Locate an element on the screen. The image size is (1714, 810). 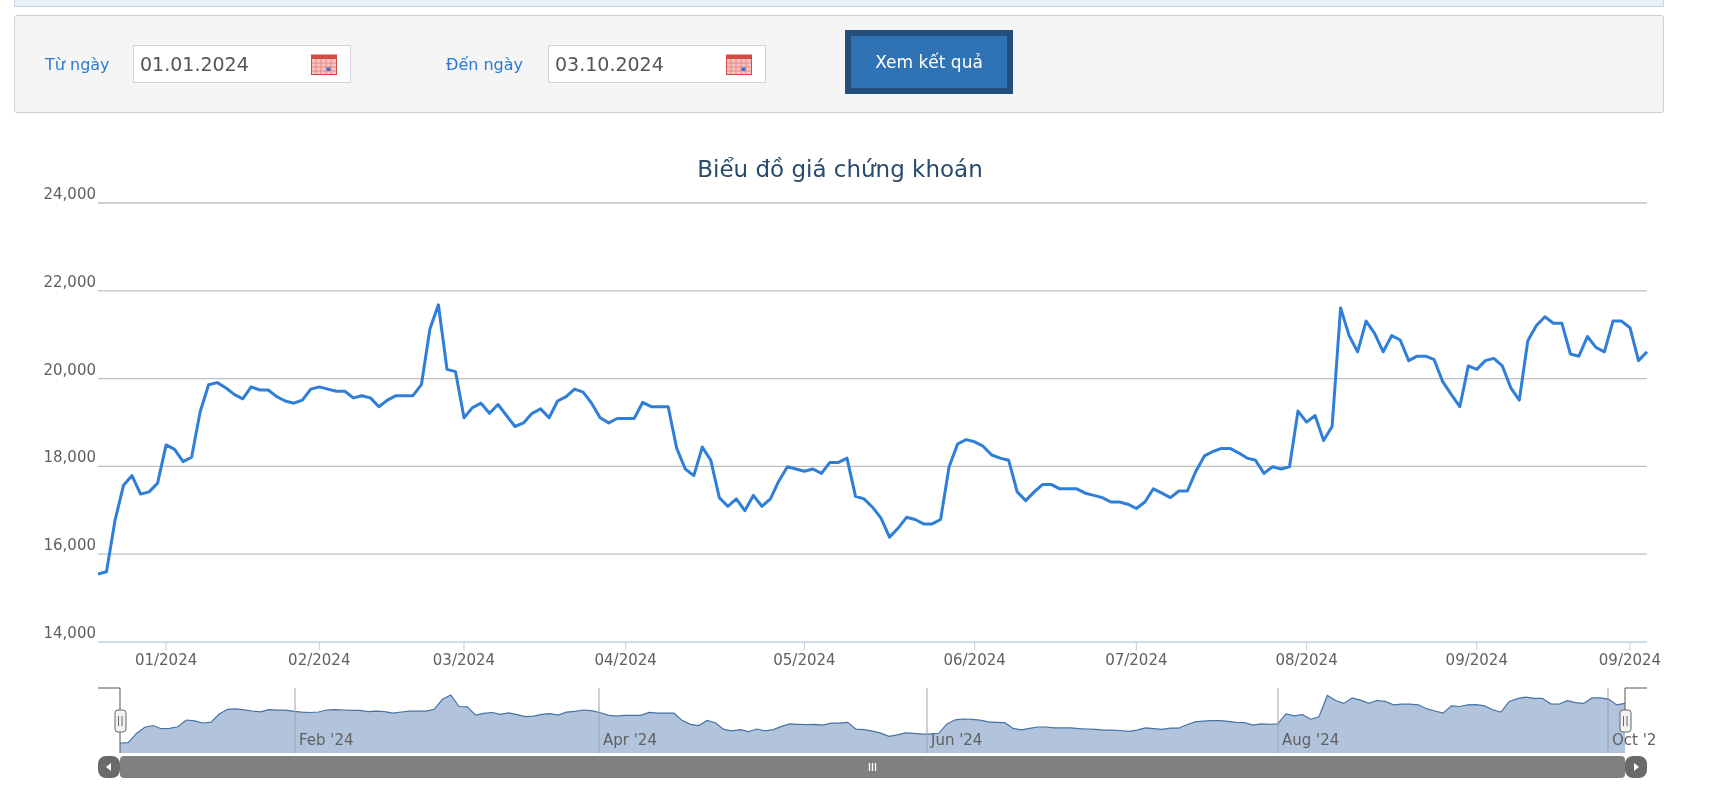
axis-label: 16,000 is located at coordinates (69, 545).